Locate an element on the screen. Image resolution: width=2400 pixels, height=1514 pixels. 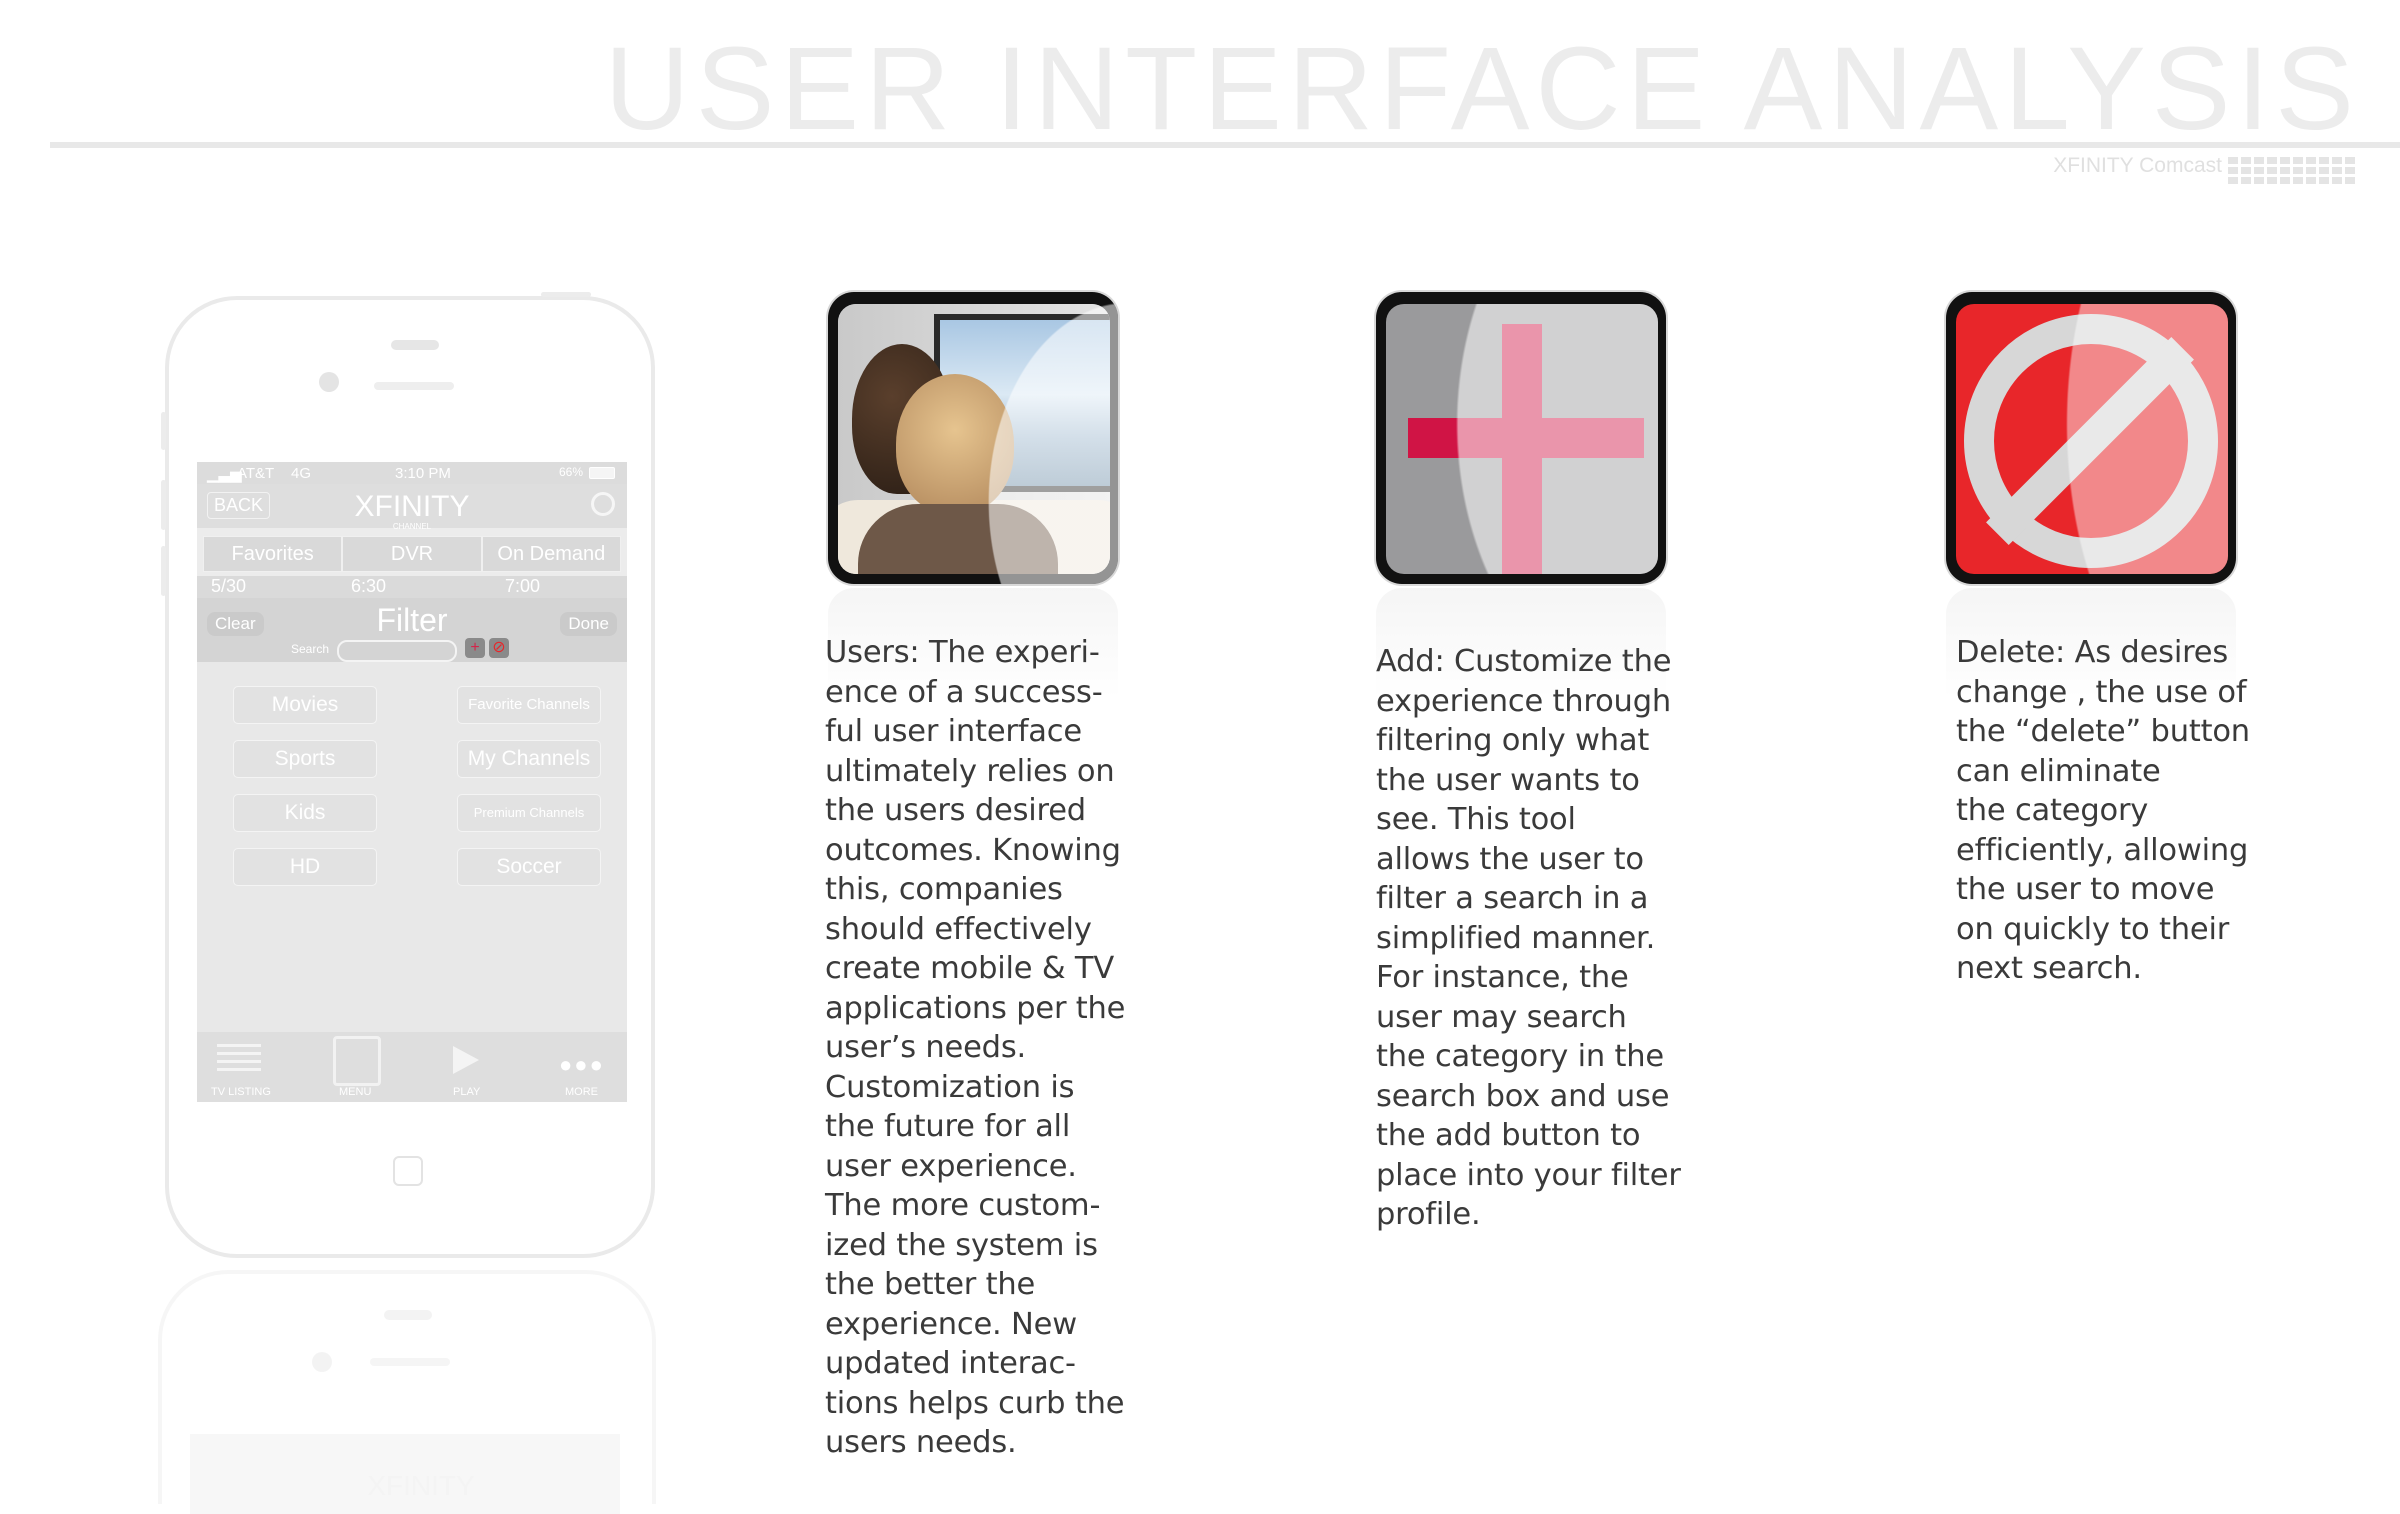
status-bar: ▁▃▅ AT&T 4G 3:10 PM 66% is located at coordinates (412, 473).